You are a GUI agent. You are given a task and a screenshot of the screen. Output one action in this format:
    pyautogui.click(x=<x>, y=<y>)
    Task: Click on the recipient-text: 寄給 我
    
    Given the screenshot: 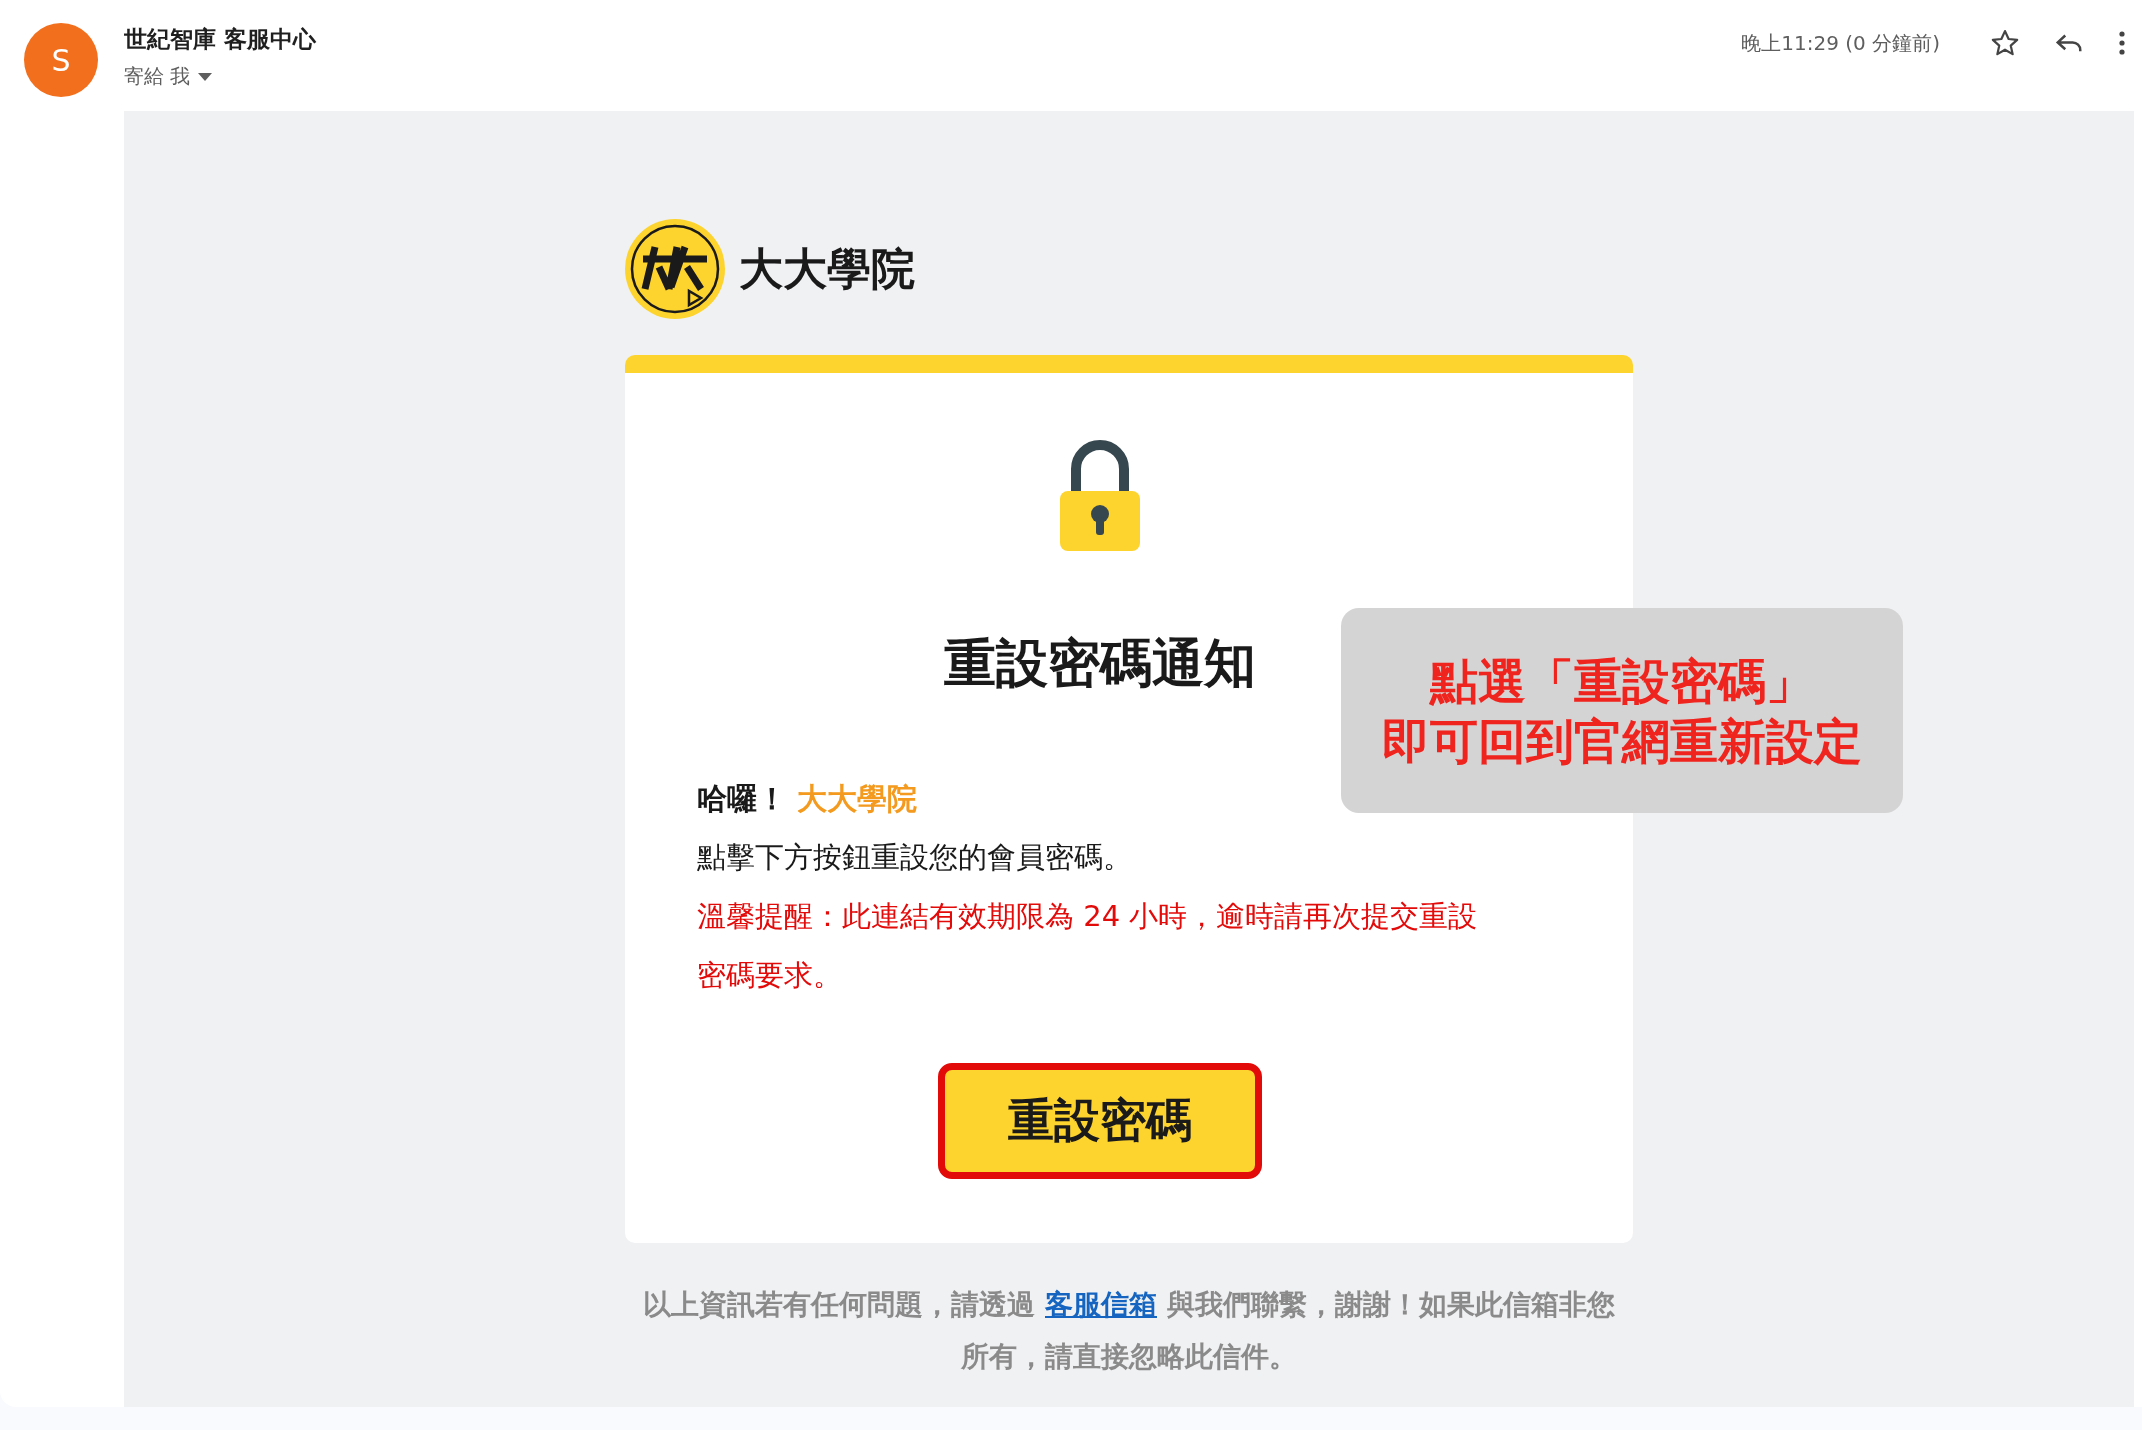 What is the action you would take?
    pyautogui.click(x=157, y=76)
    